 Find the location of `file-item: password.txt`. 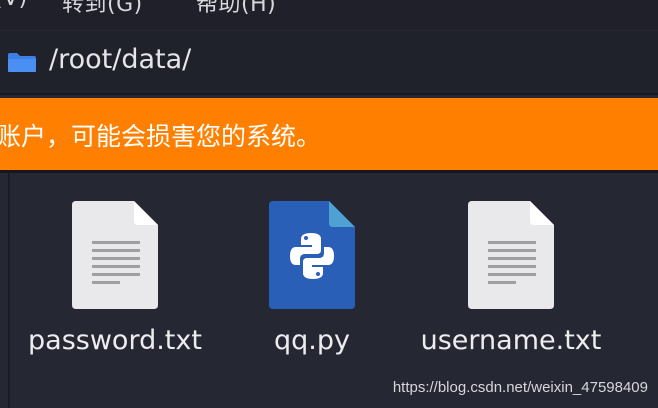

file-item: password.txt is located at coordinates (115, 273).